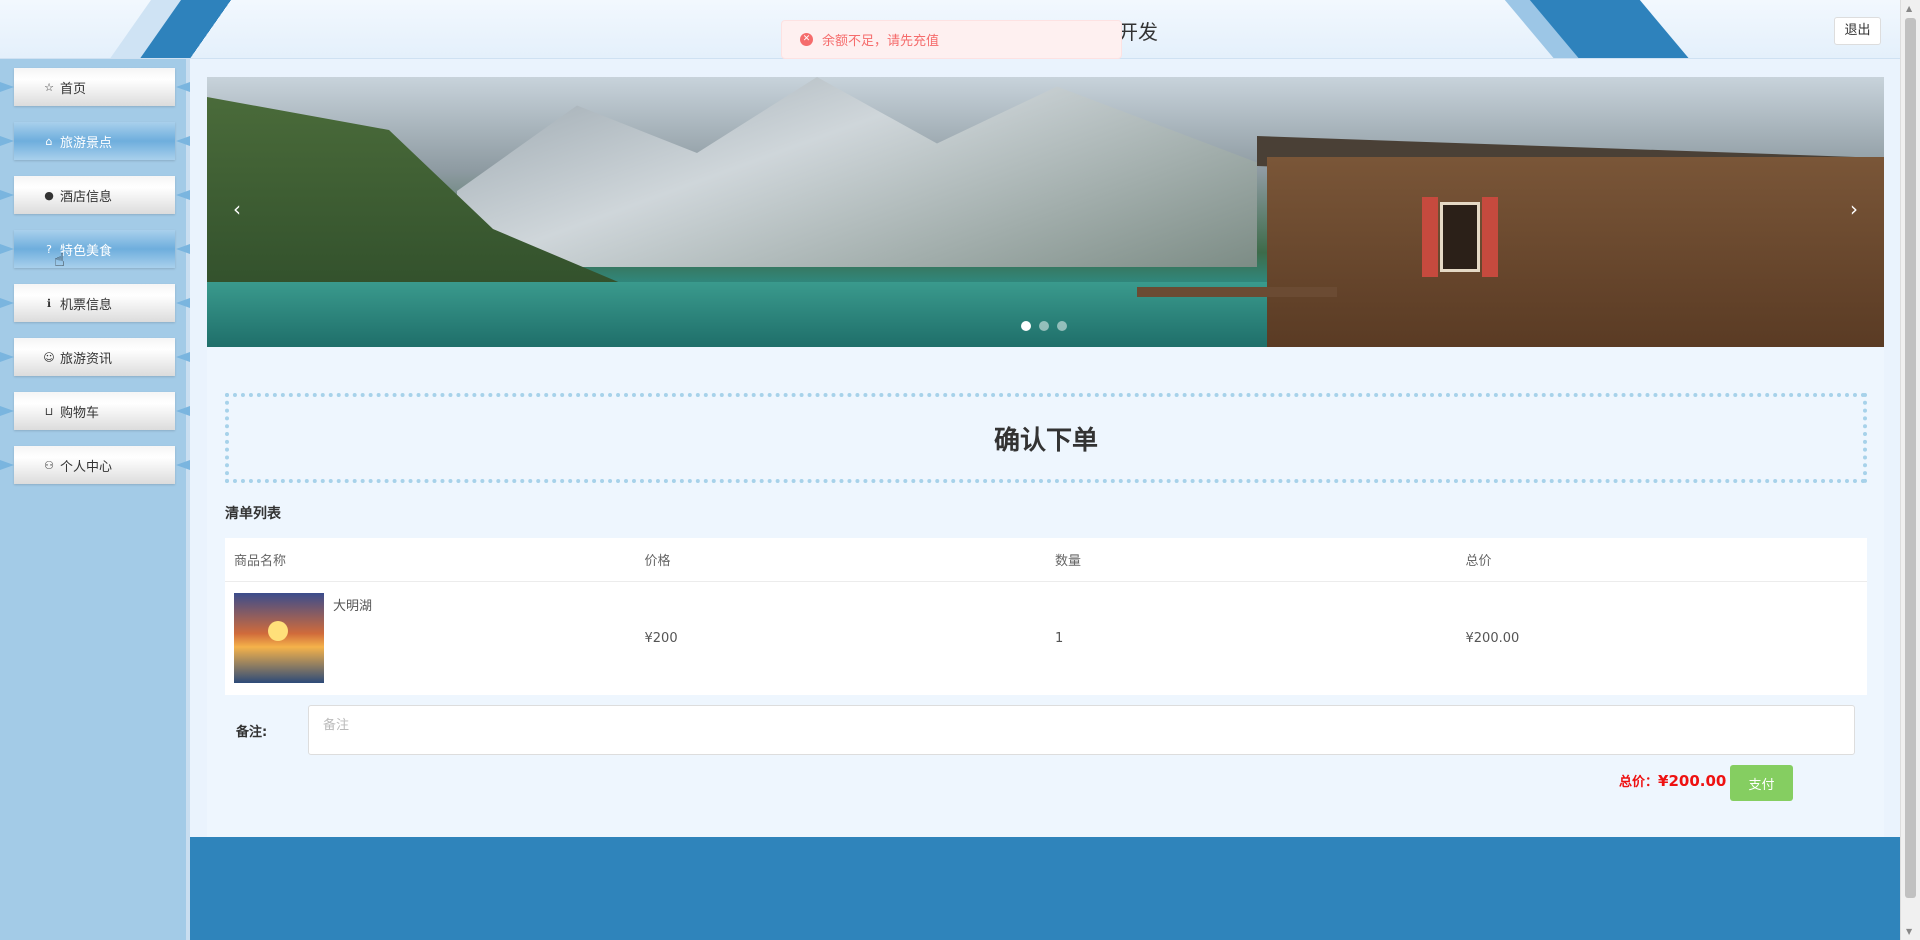 This screenshot has width=1920, height=940. What do you see at coordinates (253, 514) in the screenshot?
I see `list-label: 清单列表` at bounding box center [253, 514].